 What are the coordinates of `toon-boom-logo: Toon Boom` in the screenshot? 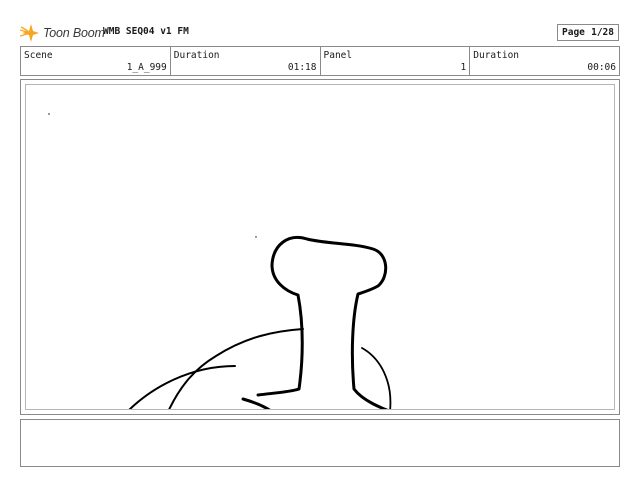 It's located at (62, 33).